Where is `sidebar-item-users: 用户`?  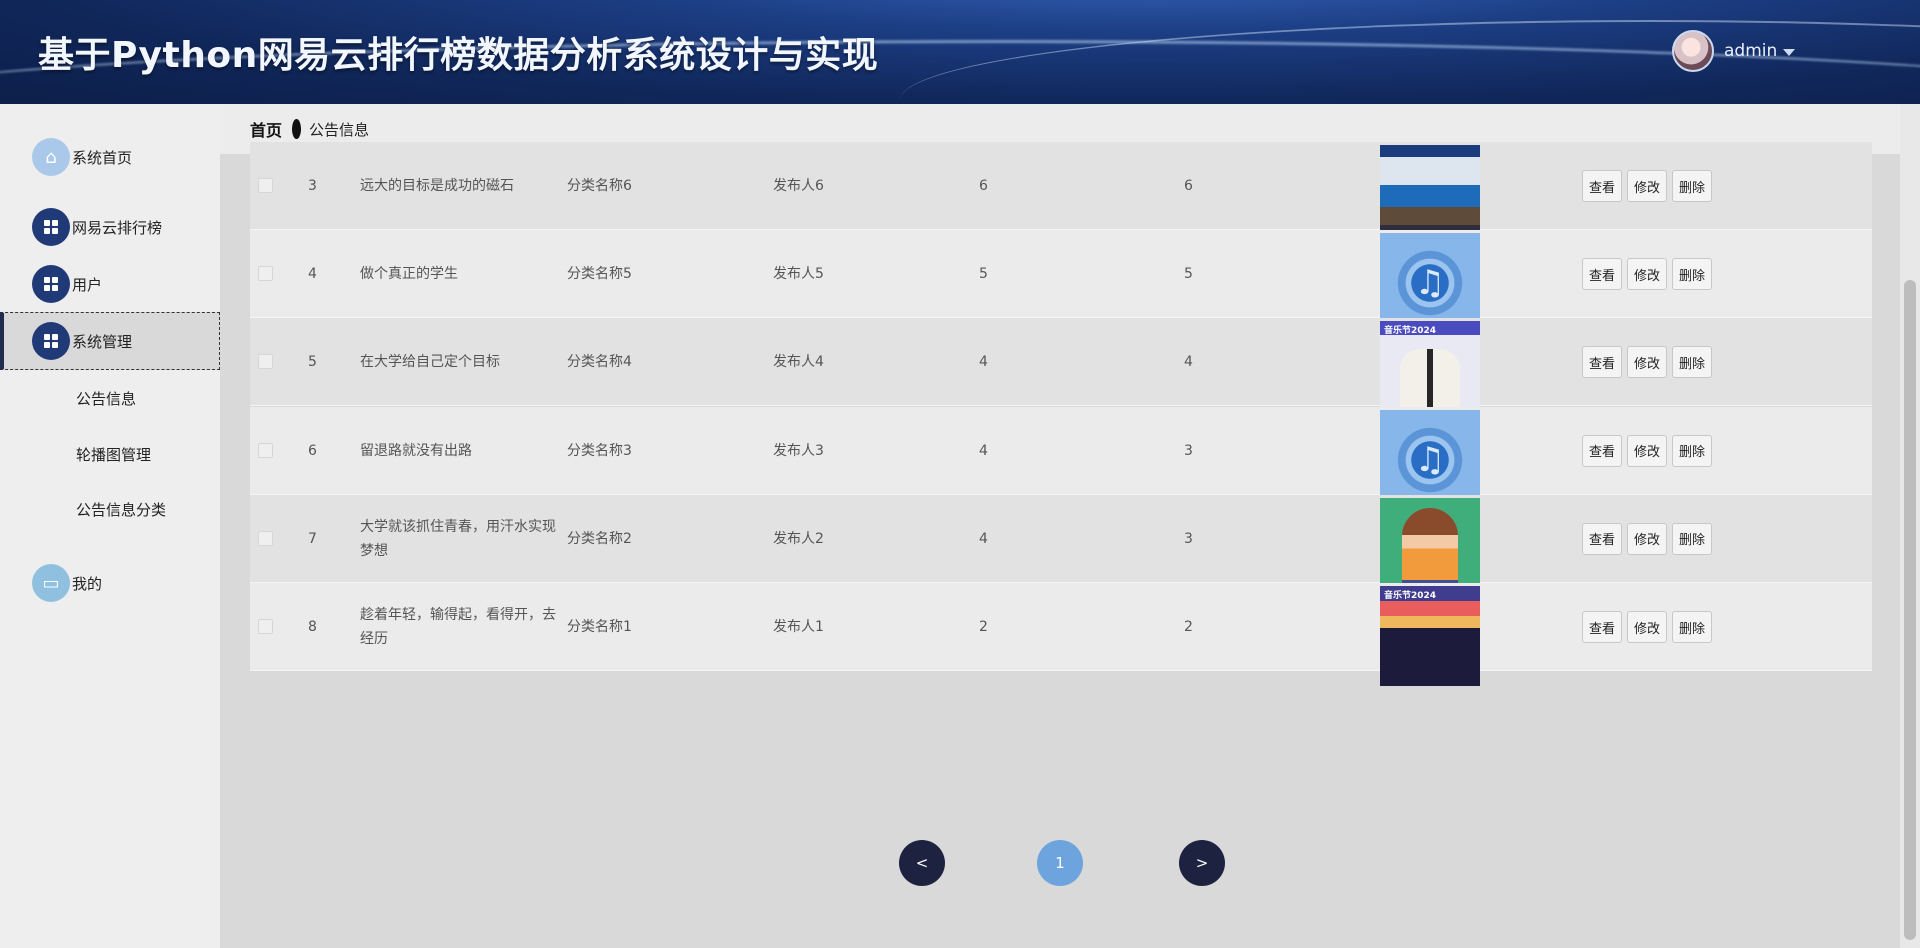 sidebar-item-users: 用户 is located at coordinates (110, 284).